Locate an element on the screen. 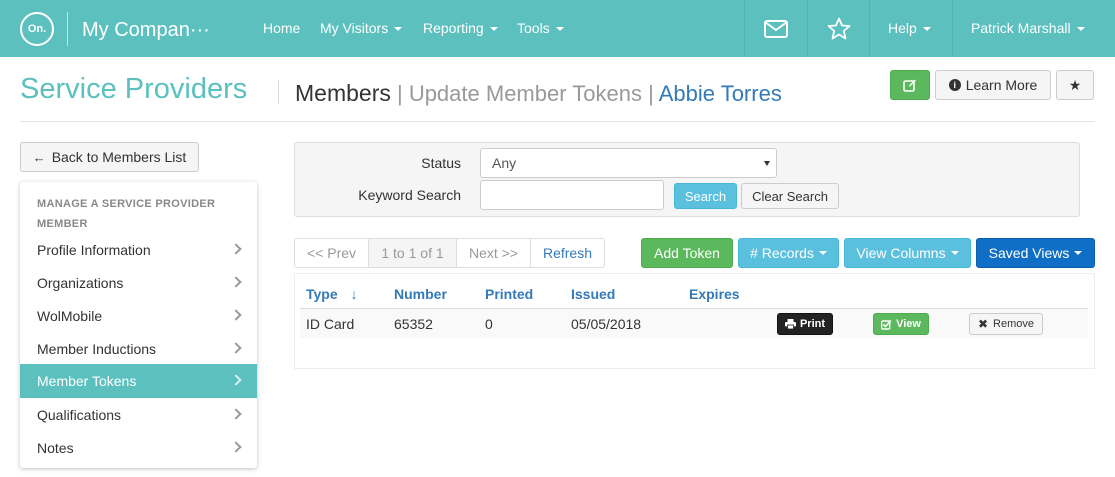 The image size is (1115, 477). next-page-button: Next >> is located at coordinates (494, 253).